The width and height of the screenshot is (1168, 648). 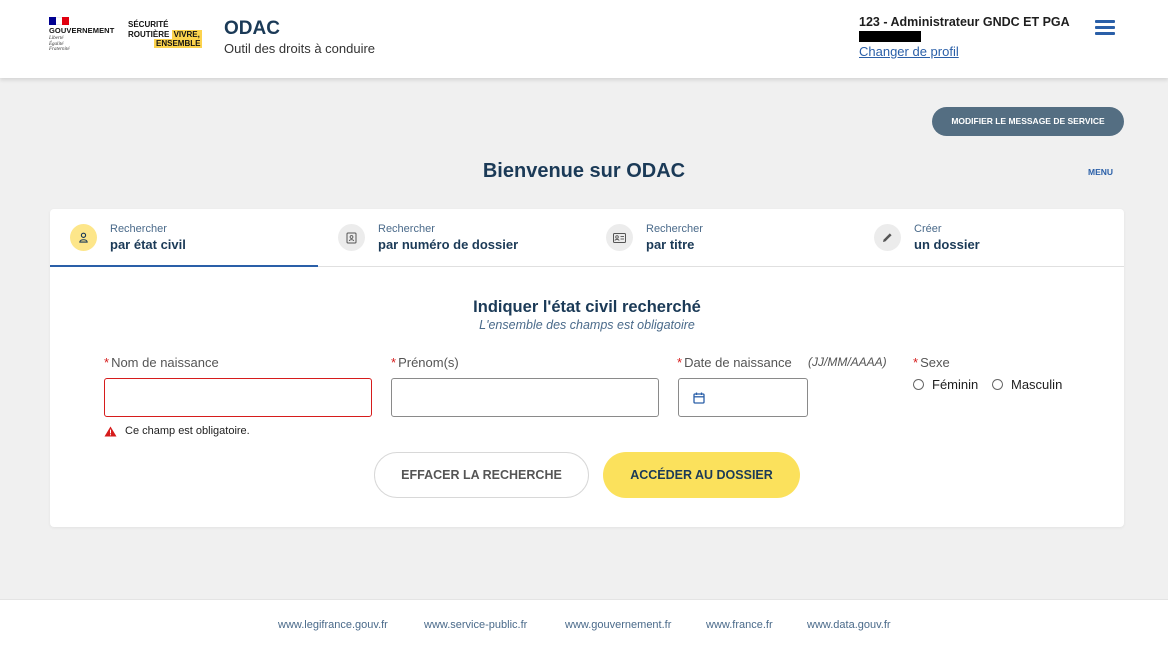 I want to click on last-name-label: * Nom de naissance, so click(x=161, y=362).